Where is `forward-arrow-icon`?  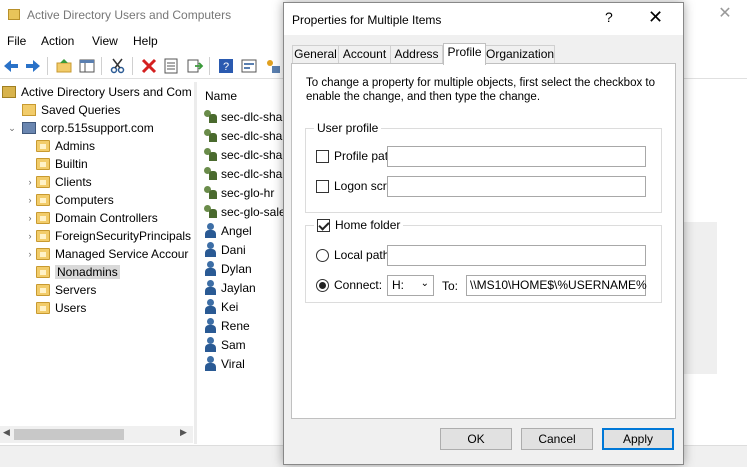 forward-arrow-icon is located at coordinates (33, 66).